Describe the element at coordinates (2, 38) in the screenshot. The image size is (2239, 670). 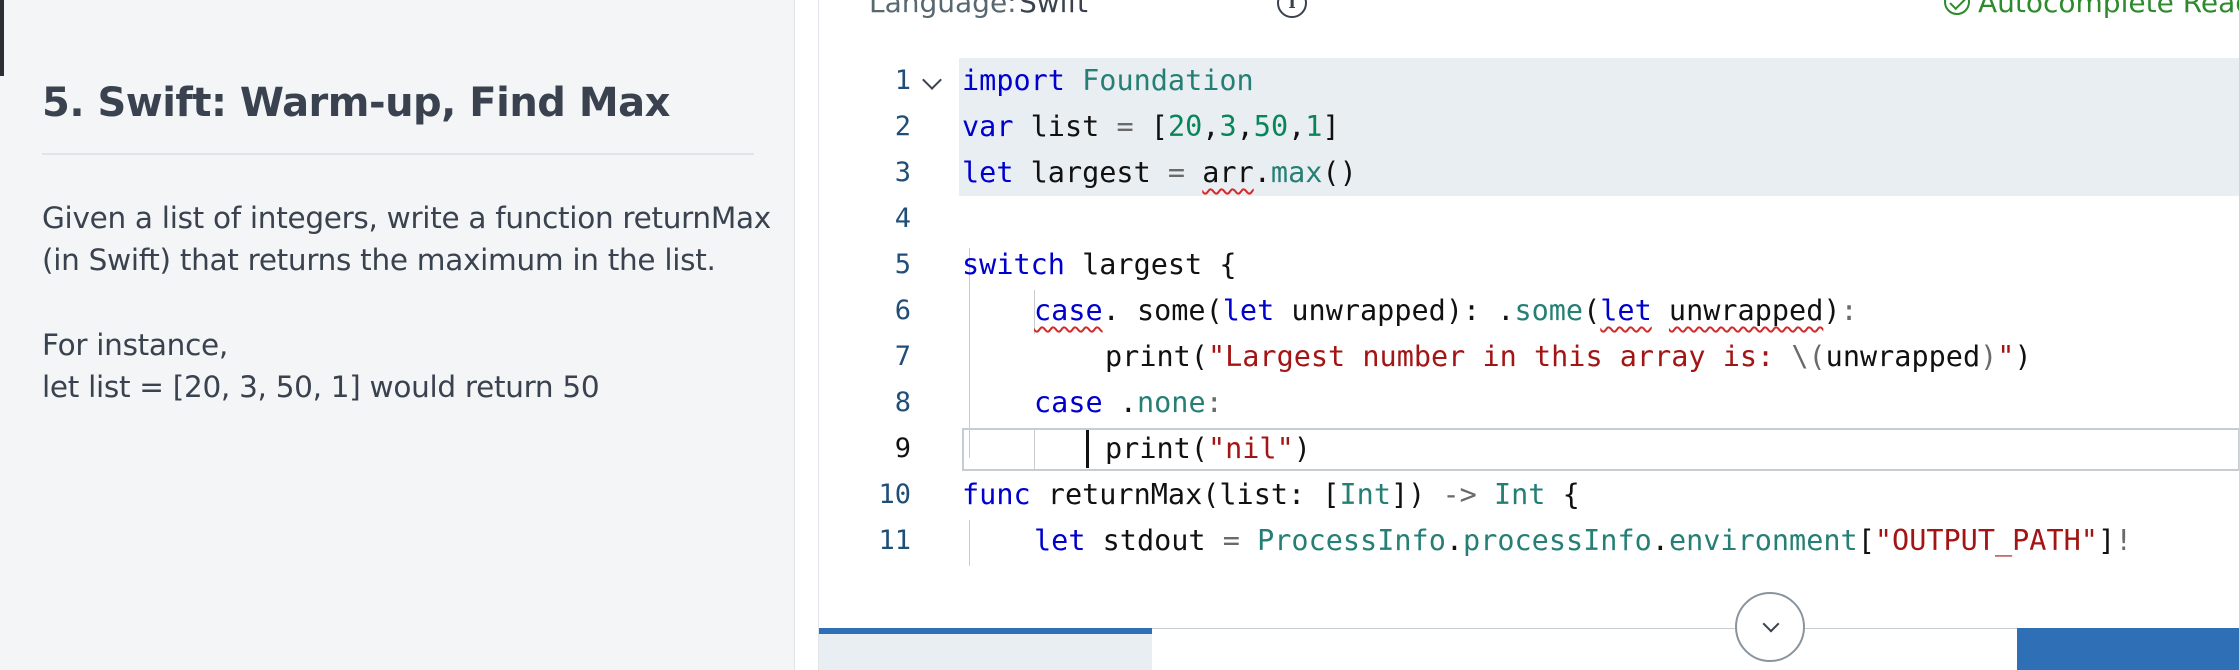
I see `panel-accent-bar` at that location.